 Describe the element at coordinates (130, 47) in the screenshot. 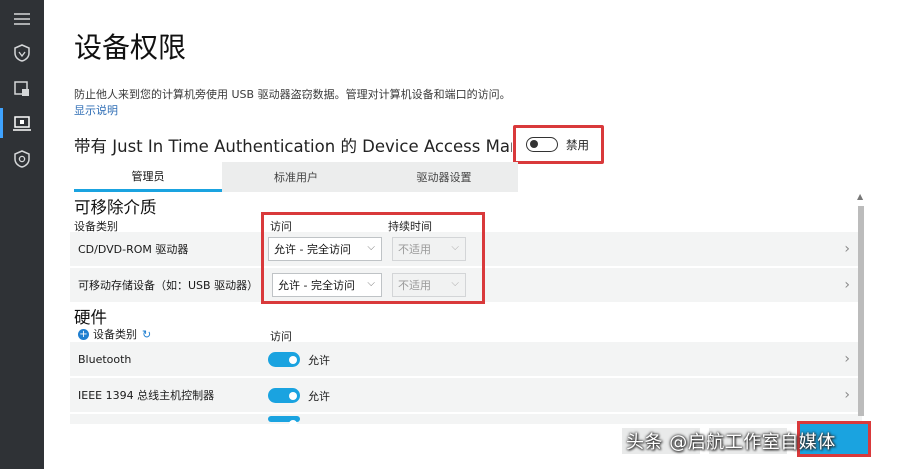

I see `page-title: 设备权限` at that location.